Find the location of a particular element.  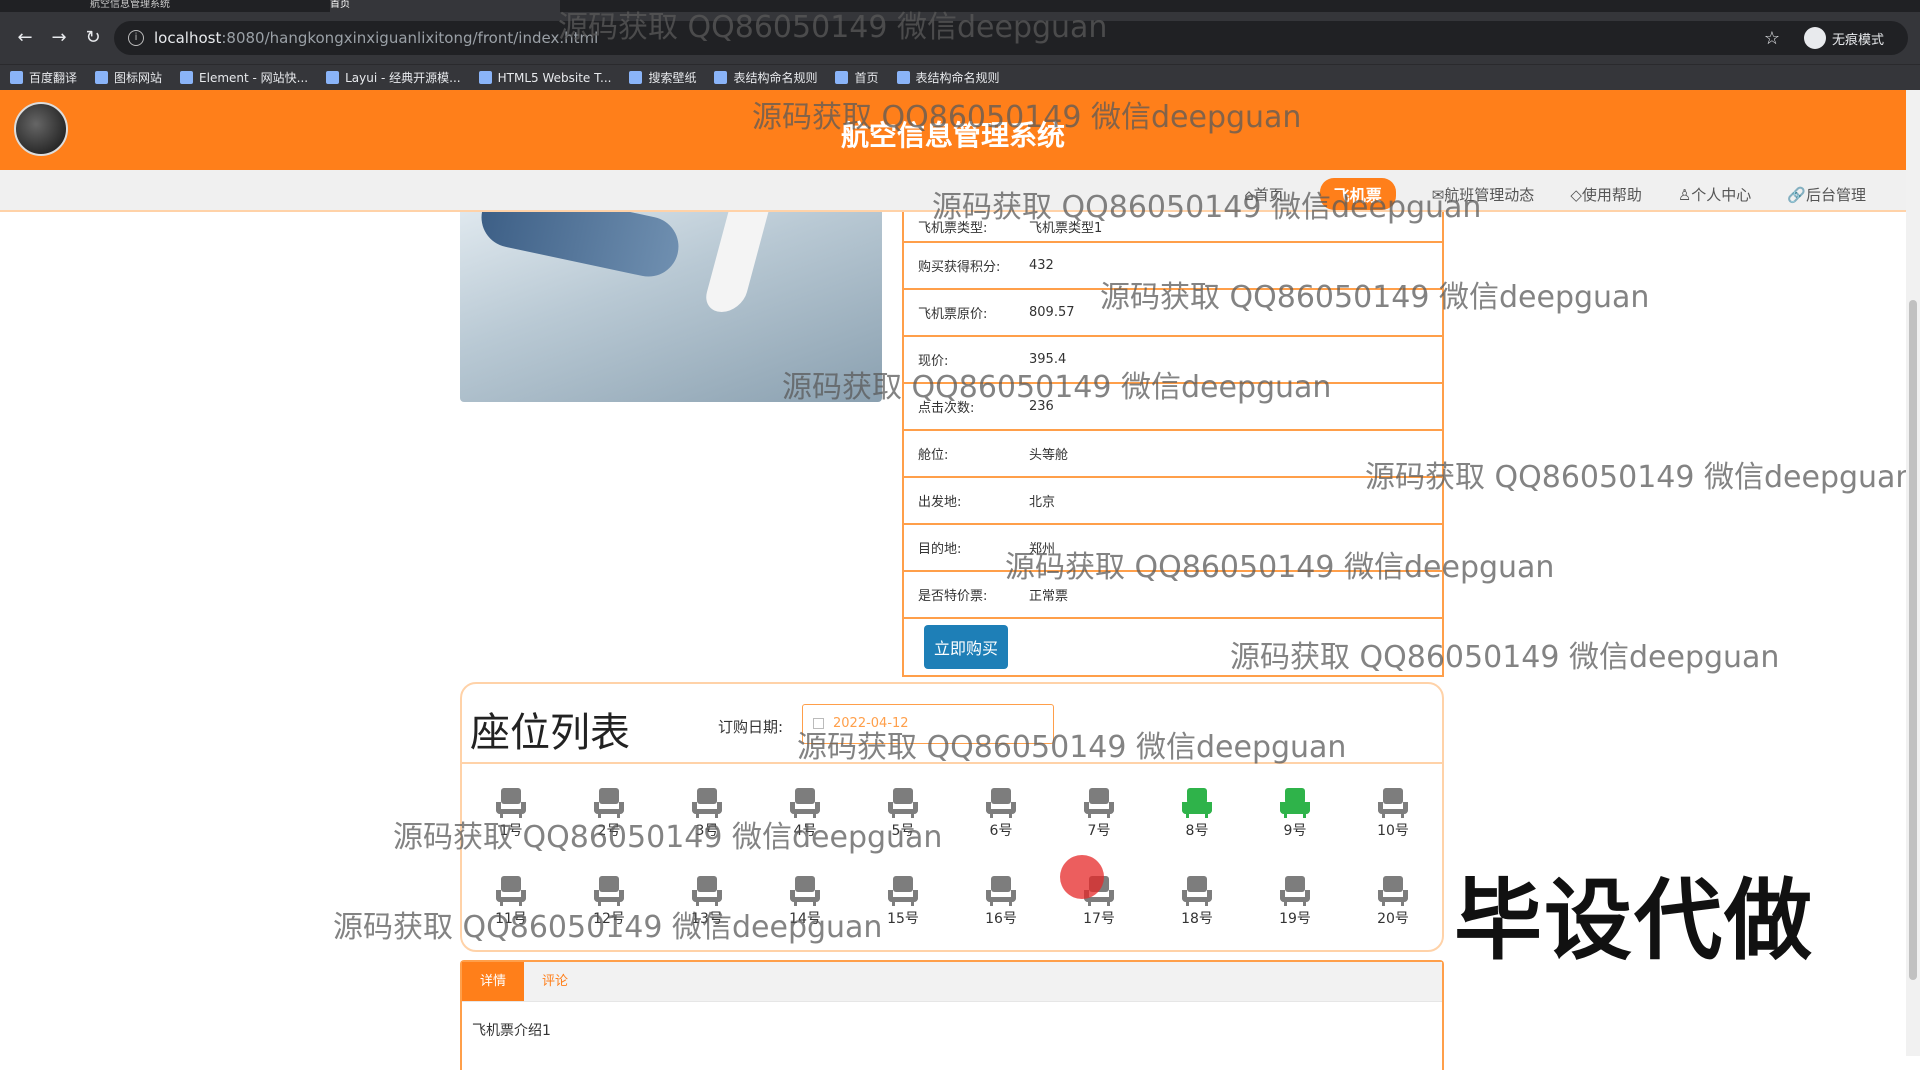

reload-icon: ↻ is located at coordinates (93, 38).